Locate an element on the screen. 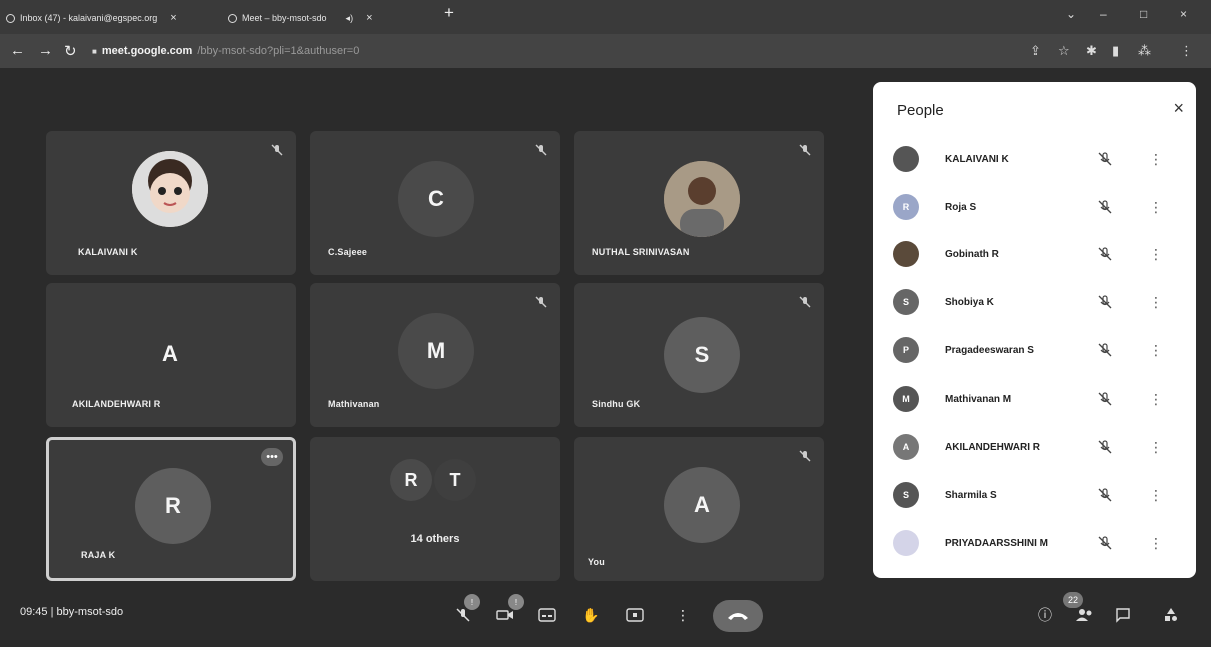  participant-tile: C C.Sajeee is located at coordinates (435, 203).